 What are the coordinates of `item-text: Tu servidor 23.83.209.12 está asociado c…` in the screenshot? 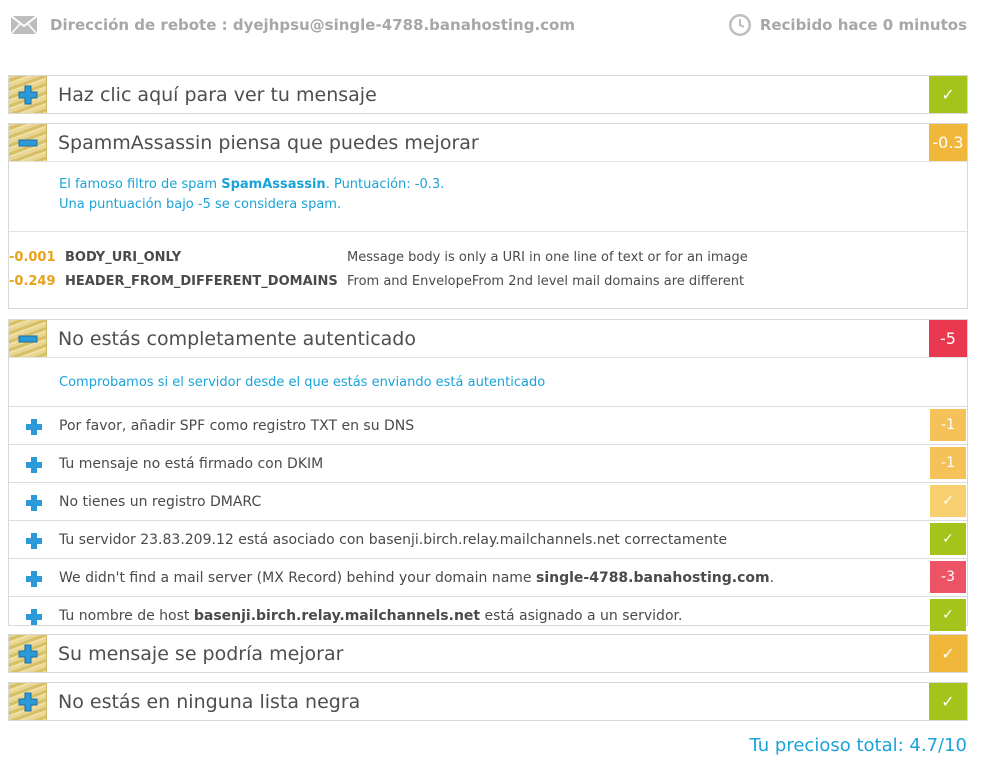 It's located at (393, 540).